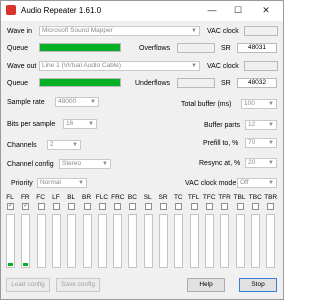  Describe the element at coordinates (28, 285) in the screenshot. I see `load-config-button: Load config` at that location.